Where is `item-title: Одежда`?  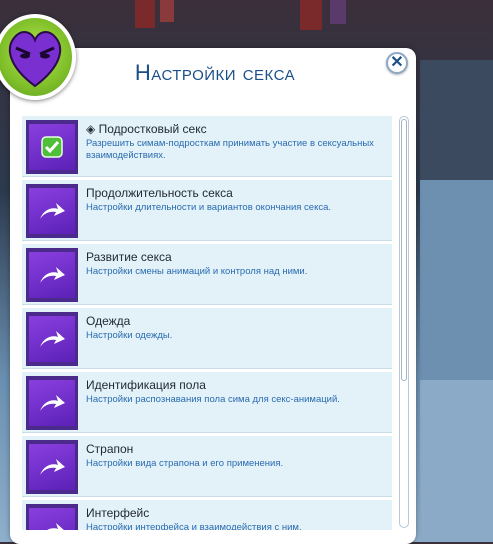 item-title: Одежда is located at coordinates (108, 321).